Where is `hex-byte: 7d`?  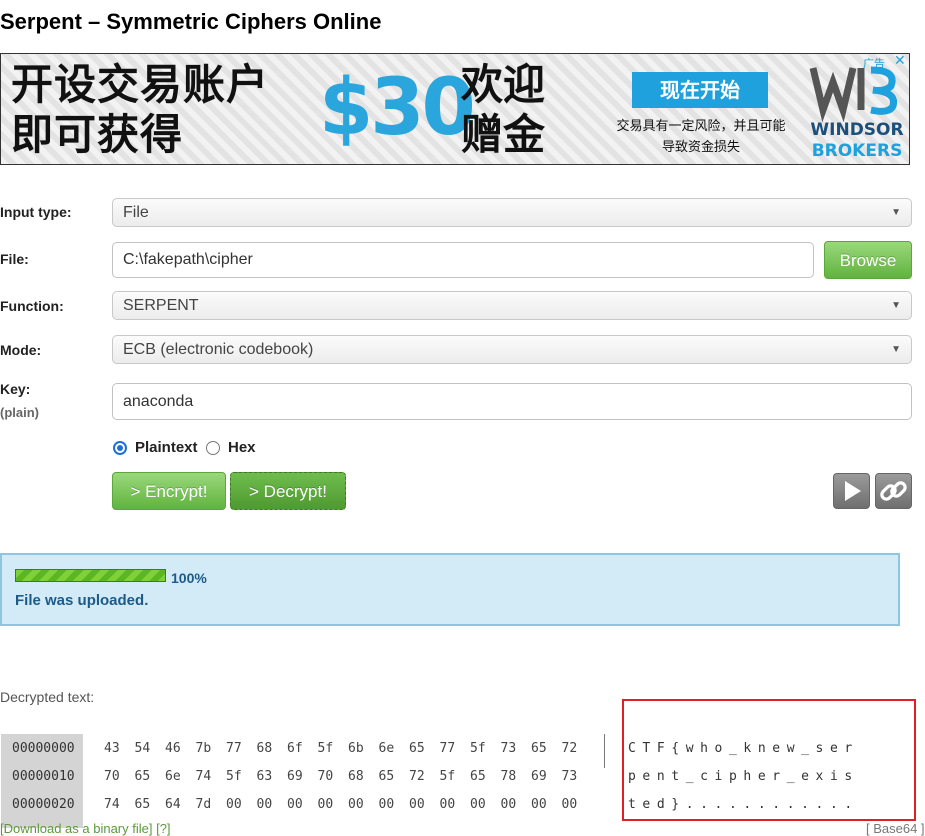 hex-byte: 7d is located at coordinates (203, 804).